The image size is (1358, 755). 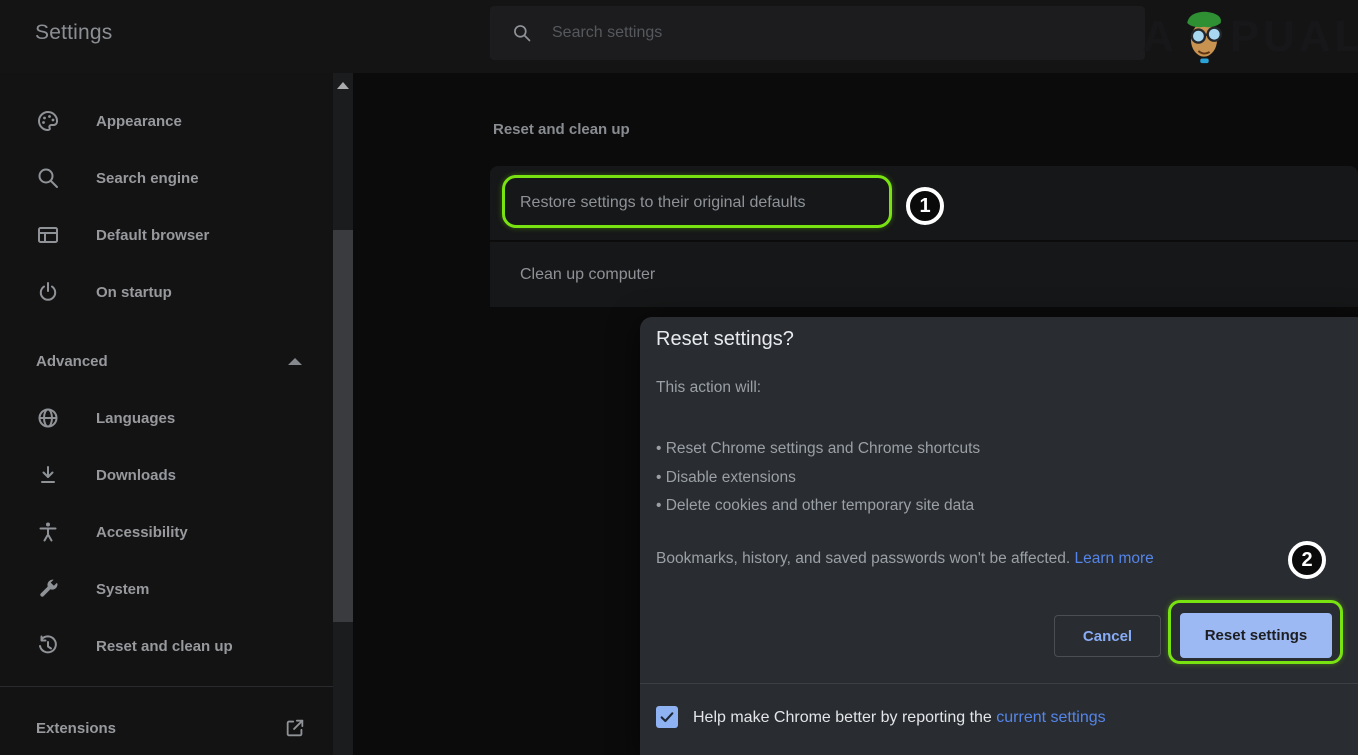 What do you see at coordinates (134, 292) in the screenshot?
I see `sidebar-item-label: On startup` at bounding box center [134, 292].